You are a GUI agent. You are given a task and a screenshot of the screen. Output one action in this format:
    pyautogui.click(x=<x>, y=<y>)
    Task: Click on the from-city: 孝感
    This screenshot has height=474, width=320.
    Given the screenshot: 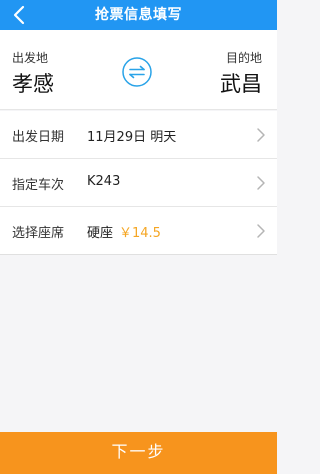 What is the action you would take?
    pyautogui.click(x=33, y=83)
    